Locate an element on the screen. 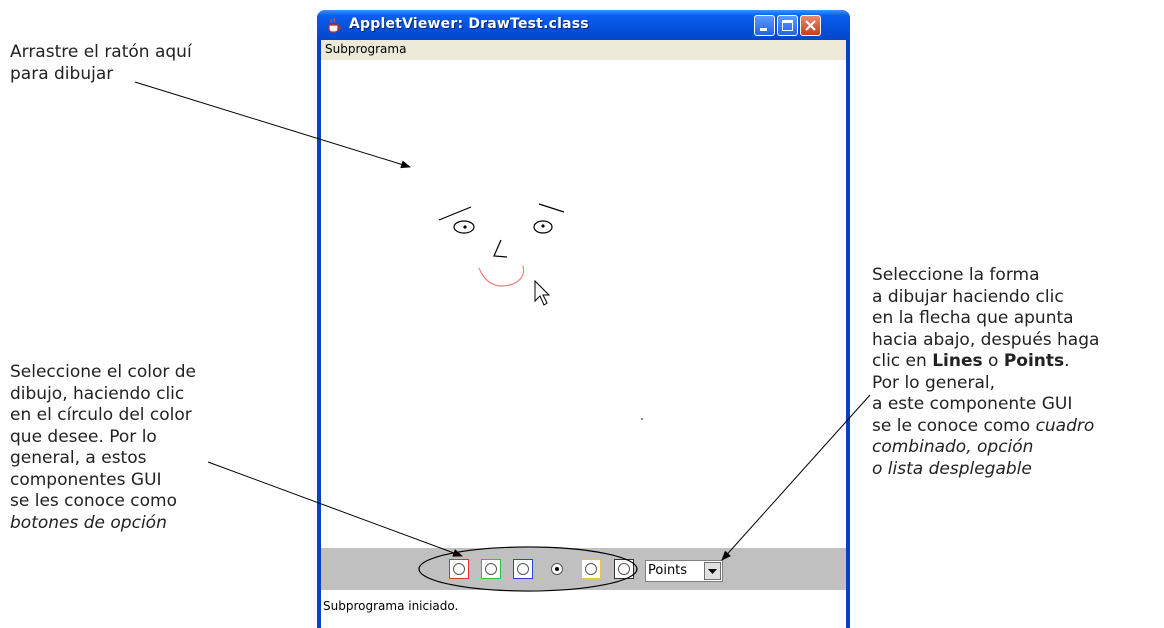 This screenshot has height=628, width=1164. annotation-drag-line: Arrastre el ratón aquí is located at coordinates (101, 52).